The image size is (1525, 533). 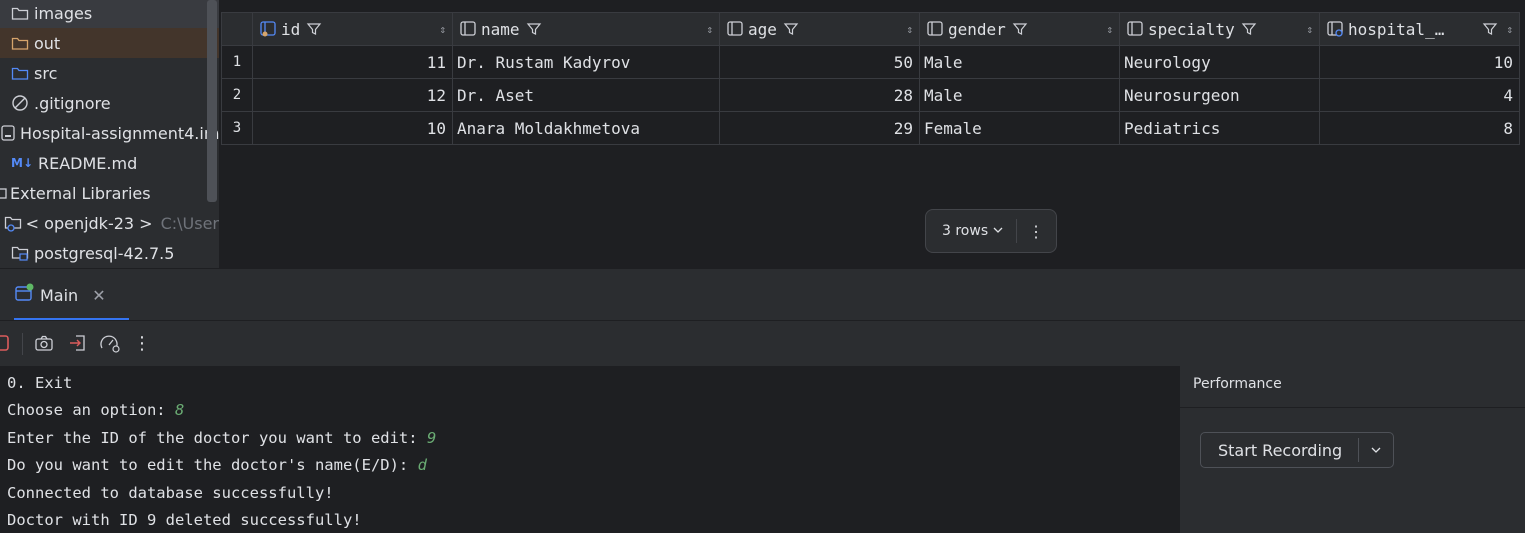 What do you see at coordinates (20, 253) in the screenshot?
I see `library-folder-icon` at bounding box center [20, 253].